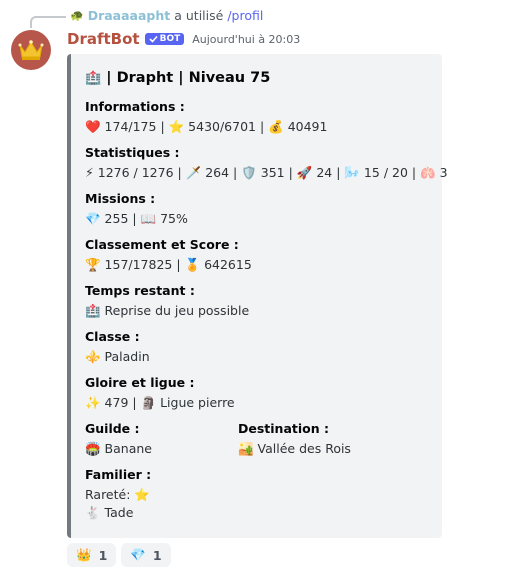  What do you see at coordinates (160, 402) in the screenshot?
I see `field-value: ✨ 479 | 🗿 Ligue pierre` at bounding box center [160, 402].